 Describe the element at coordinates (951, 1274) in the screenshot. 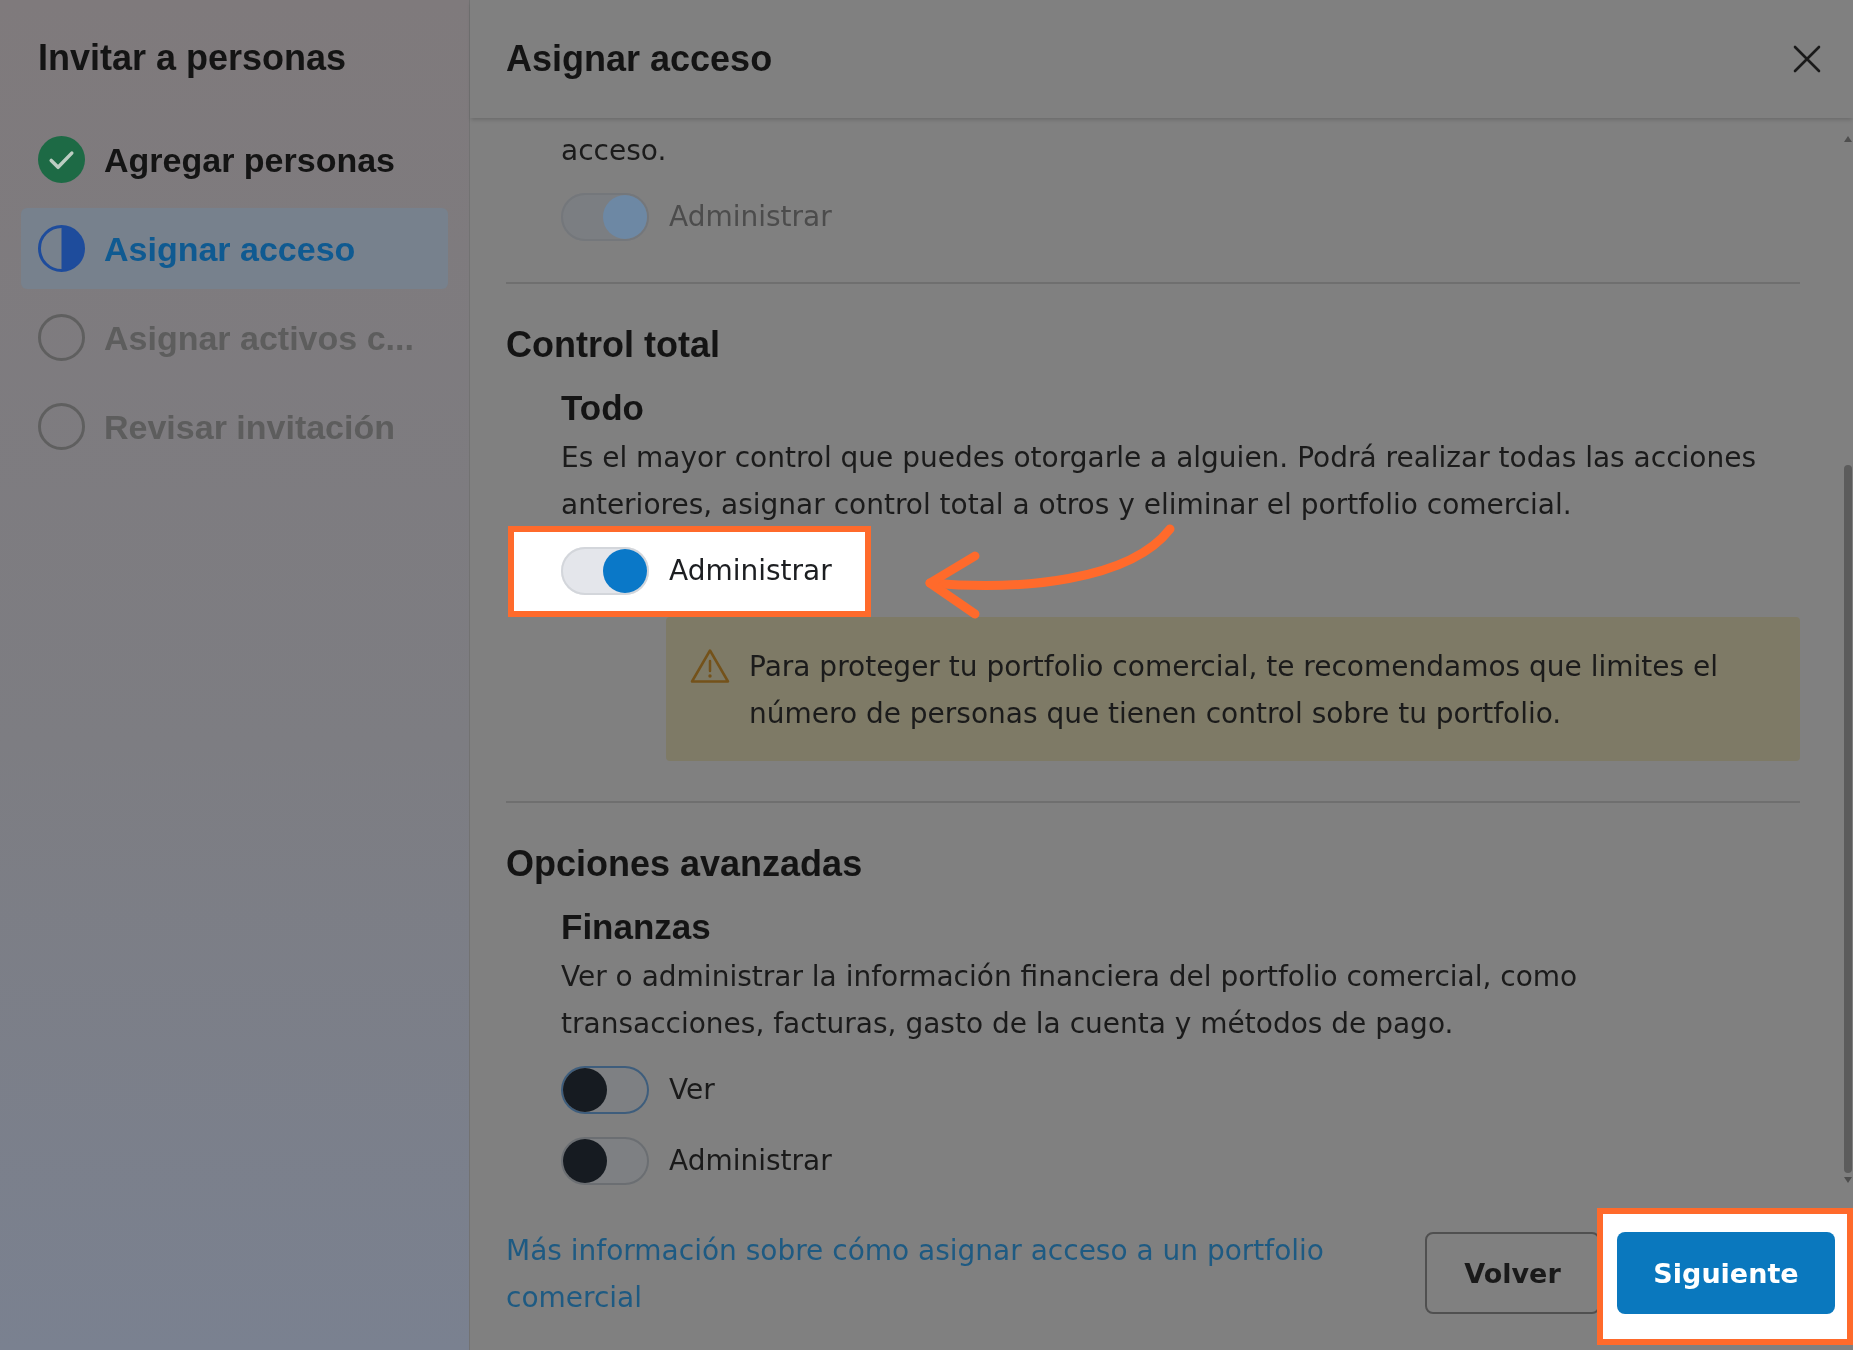

I see `learn-more-link: Más información sobre cómo asignar acceso a un portfolio comercial` at that location.